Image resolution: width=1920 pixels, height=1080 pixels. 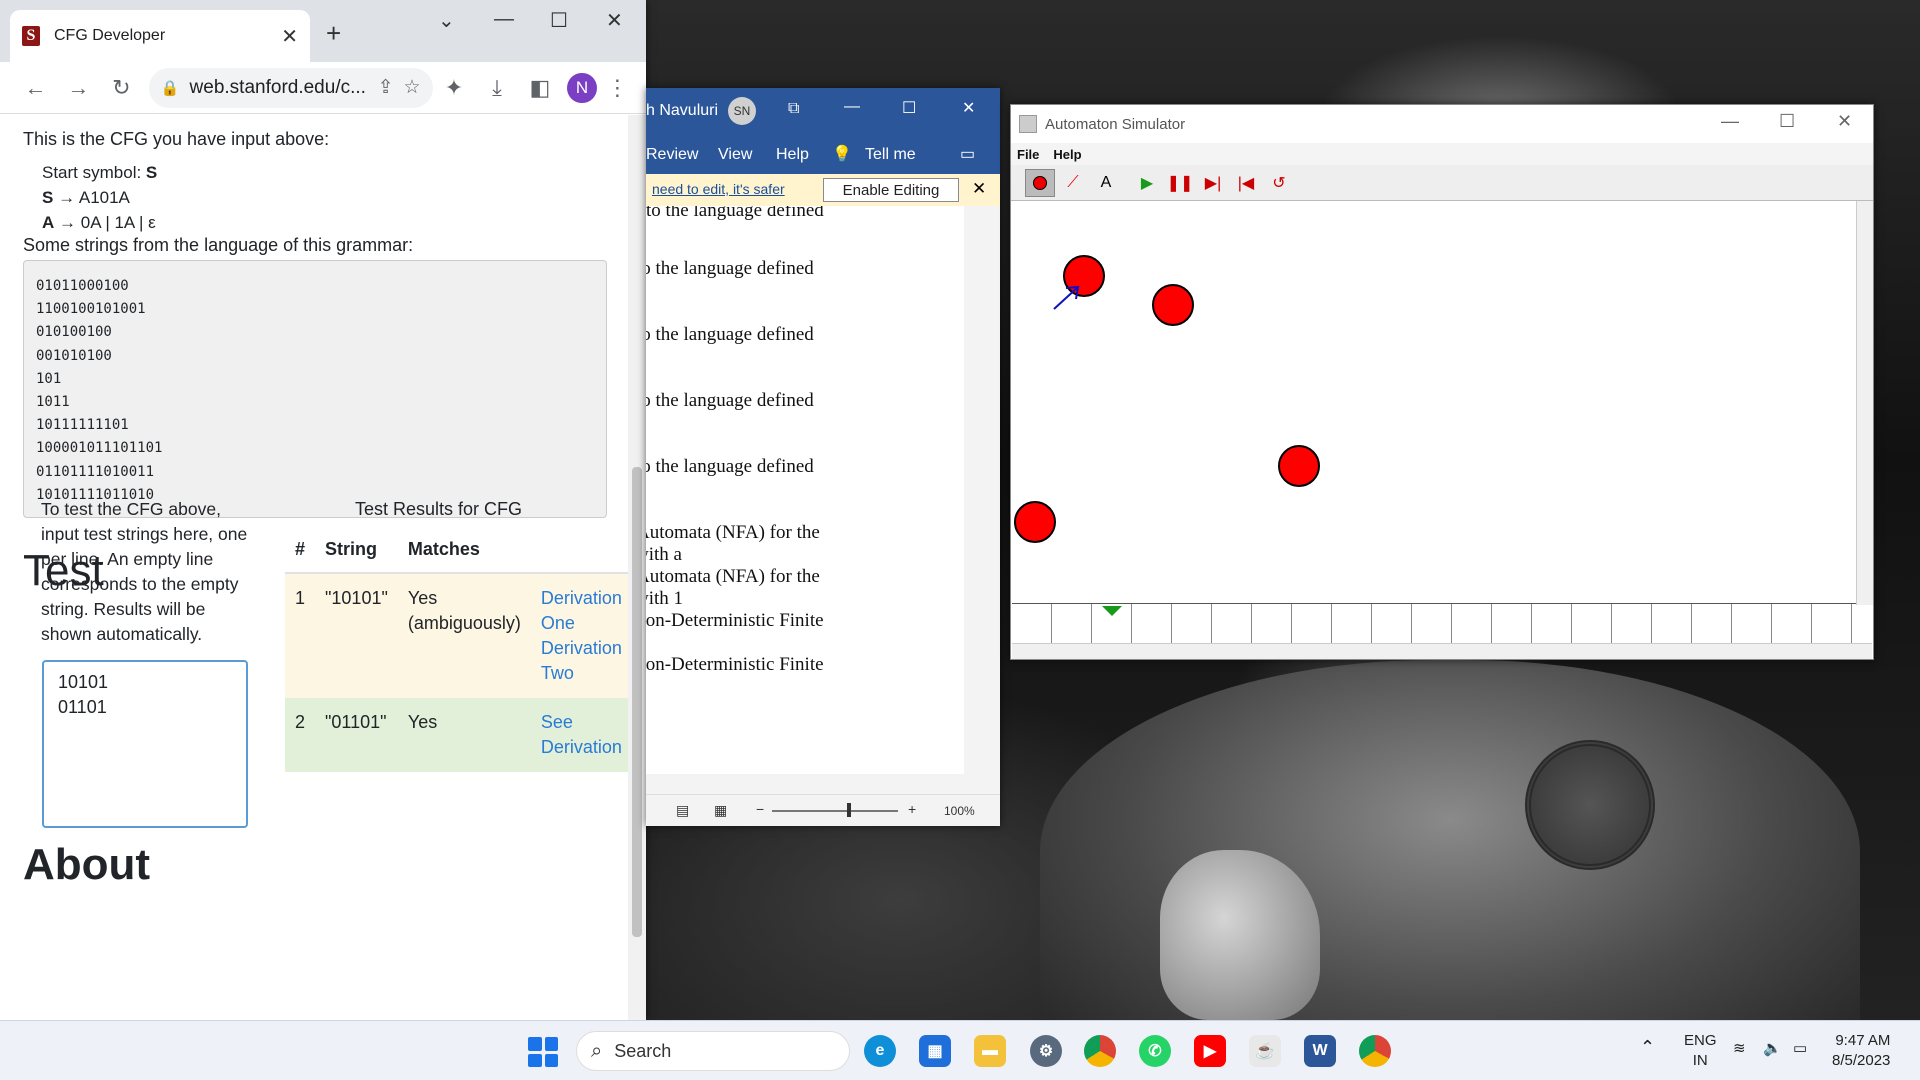 What do you see at coordinates (849, 810) in the screenshot?
I see `zoom-slider-thumb` at bounding box center [849, 810].